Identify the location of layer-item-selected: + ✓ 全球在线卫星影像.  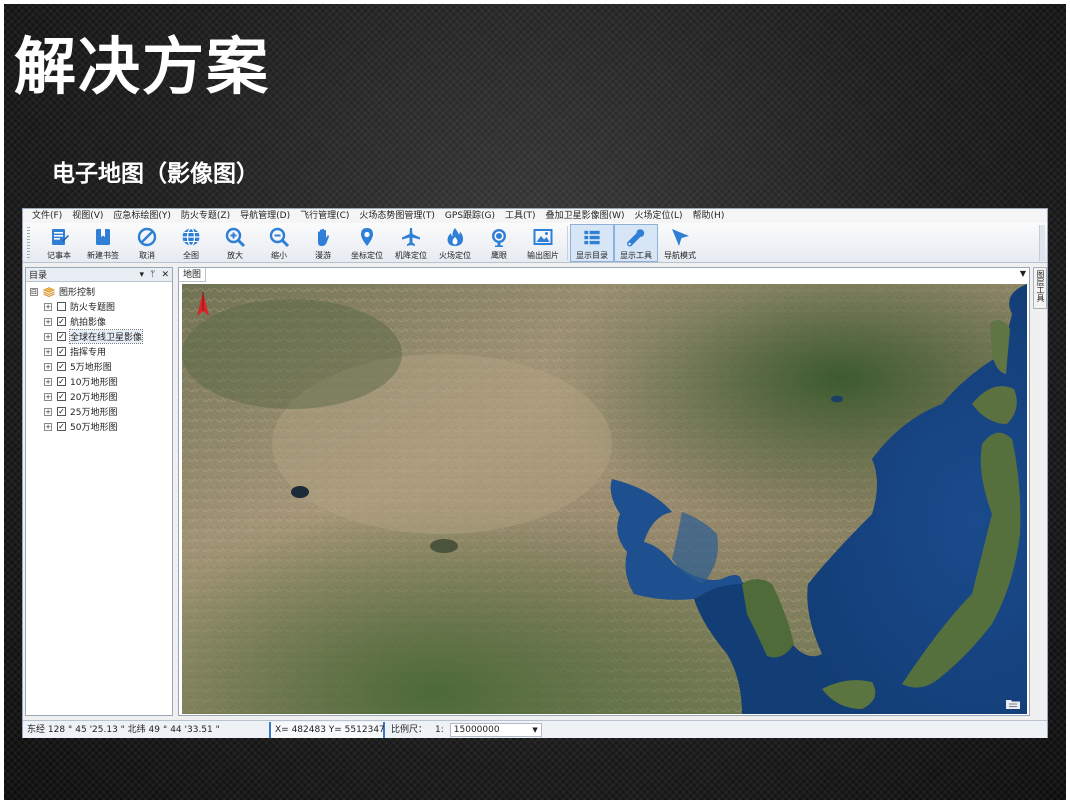
(101, 336).